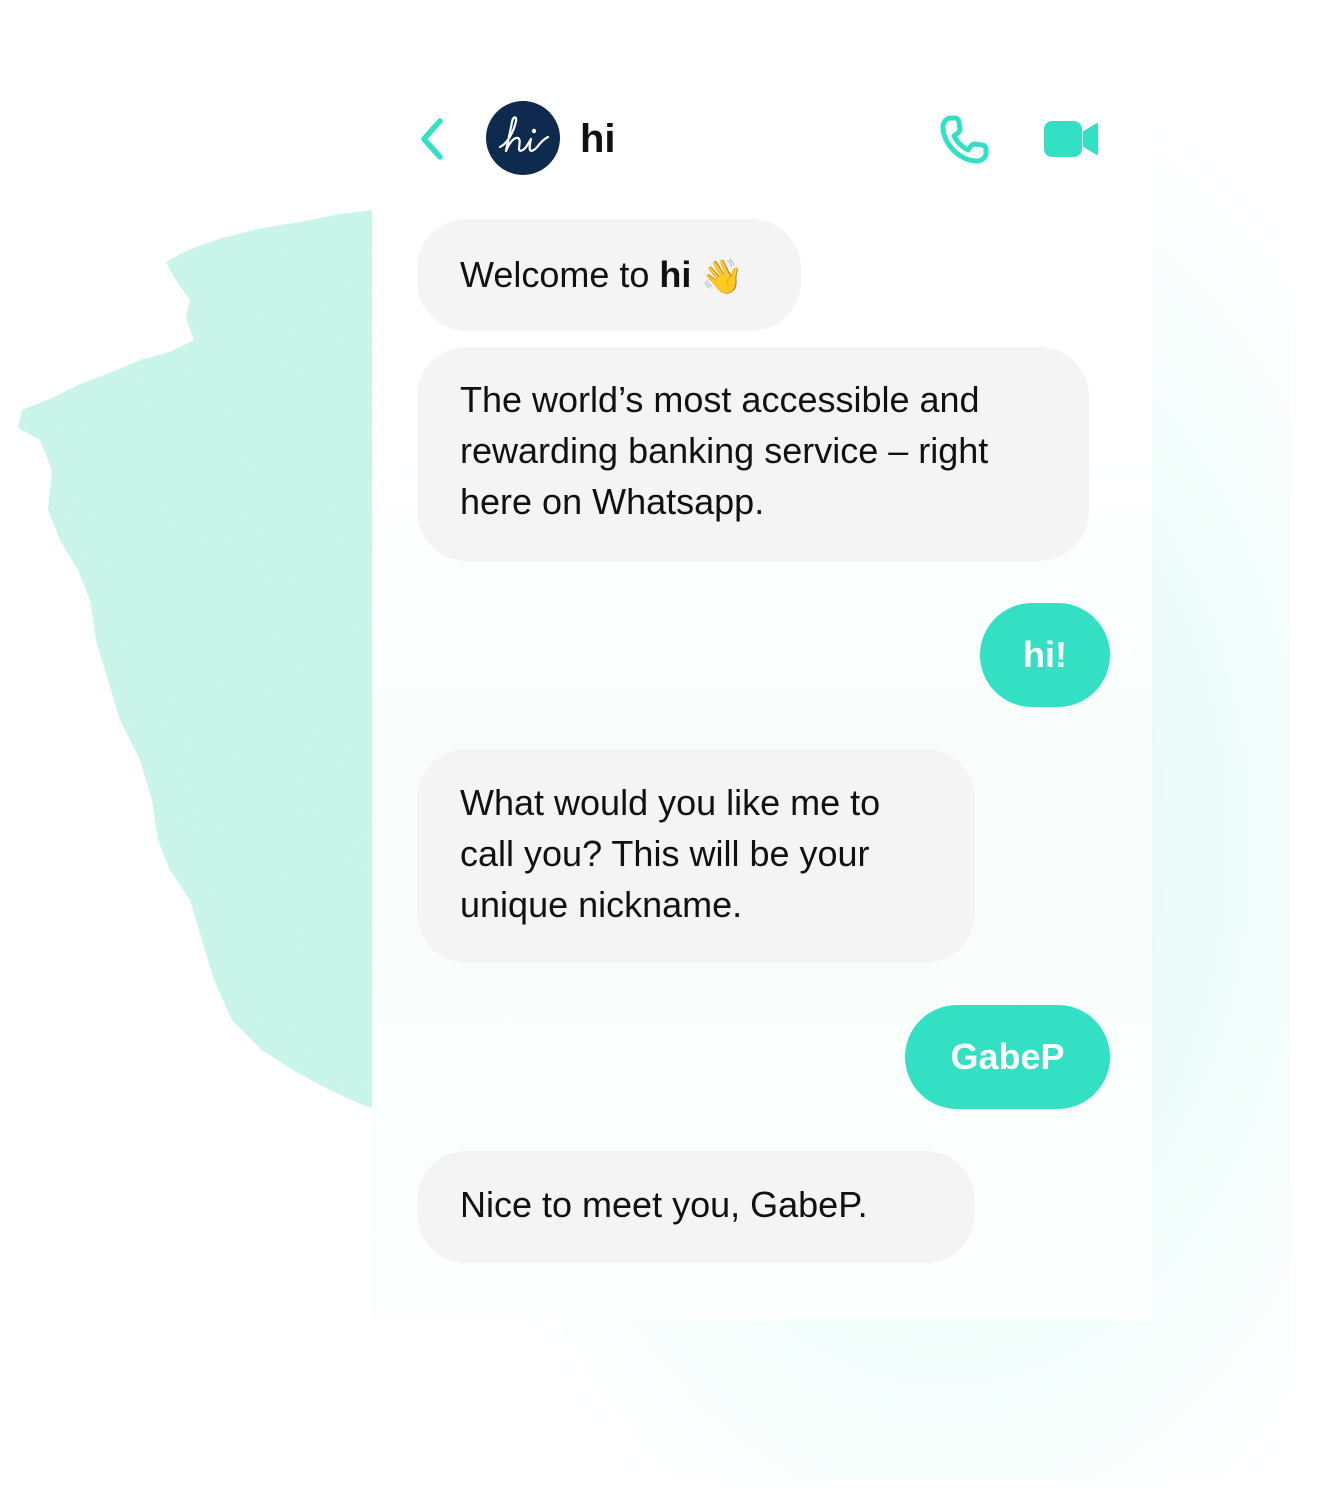 The image size is (1335, 1500). I want to click on brand-name: hi, so click(675, 274).